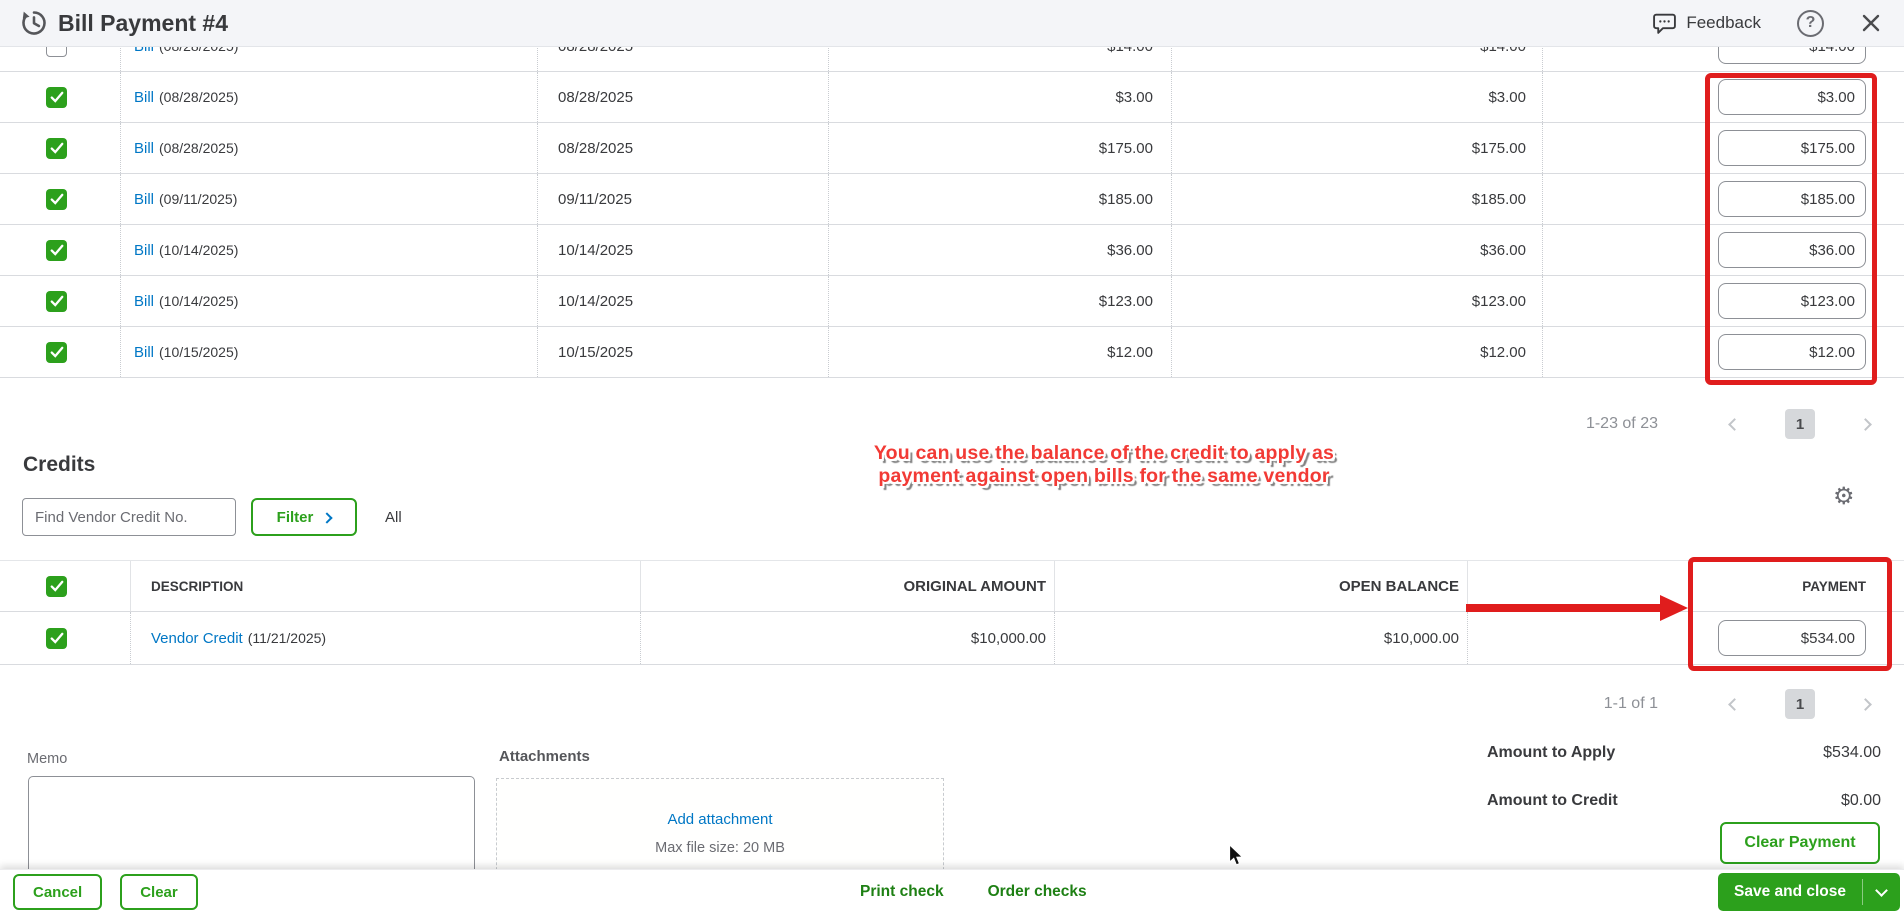 This screenshot has height=914, width=1904. Describe the element at coordinates (34, 23) in the screenshot. I see `history-clock-icon` at that location.